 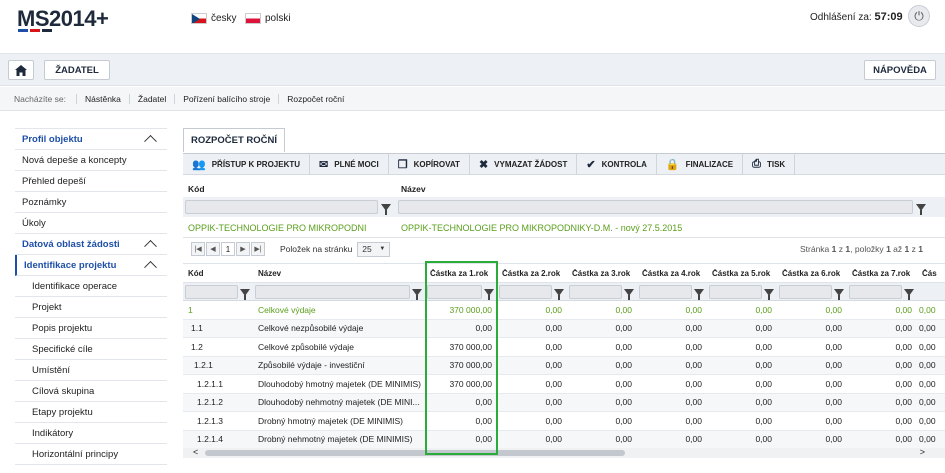 I want to click on first-page-icon: |◀, so click(x=198, y=249).